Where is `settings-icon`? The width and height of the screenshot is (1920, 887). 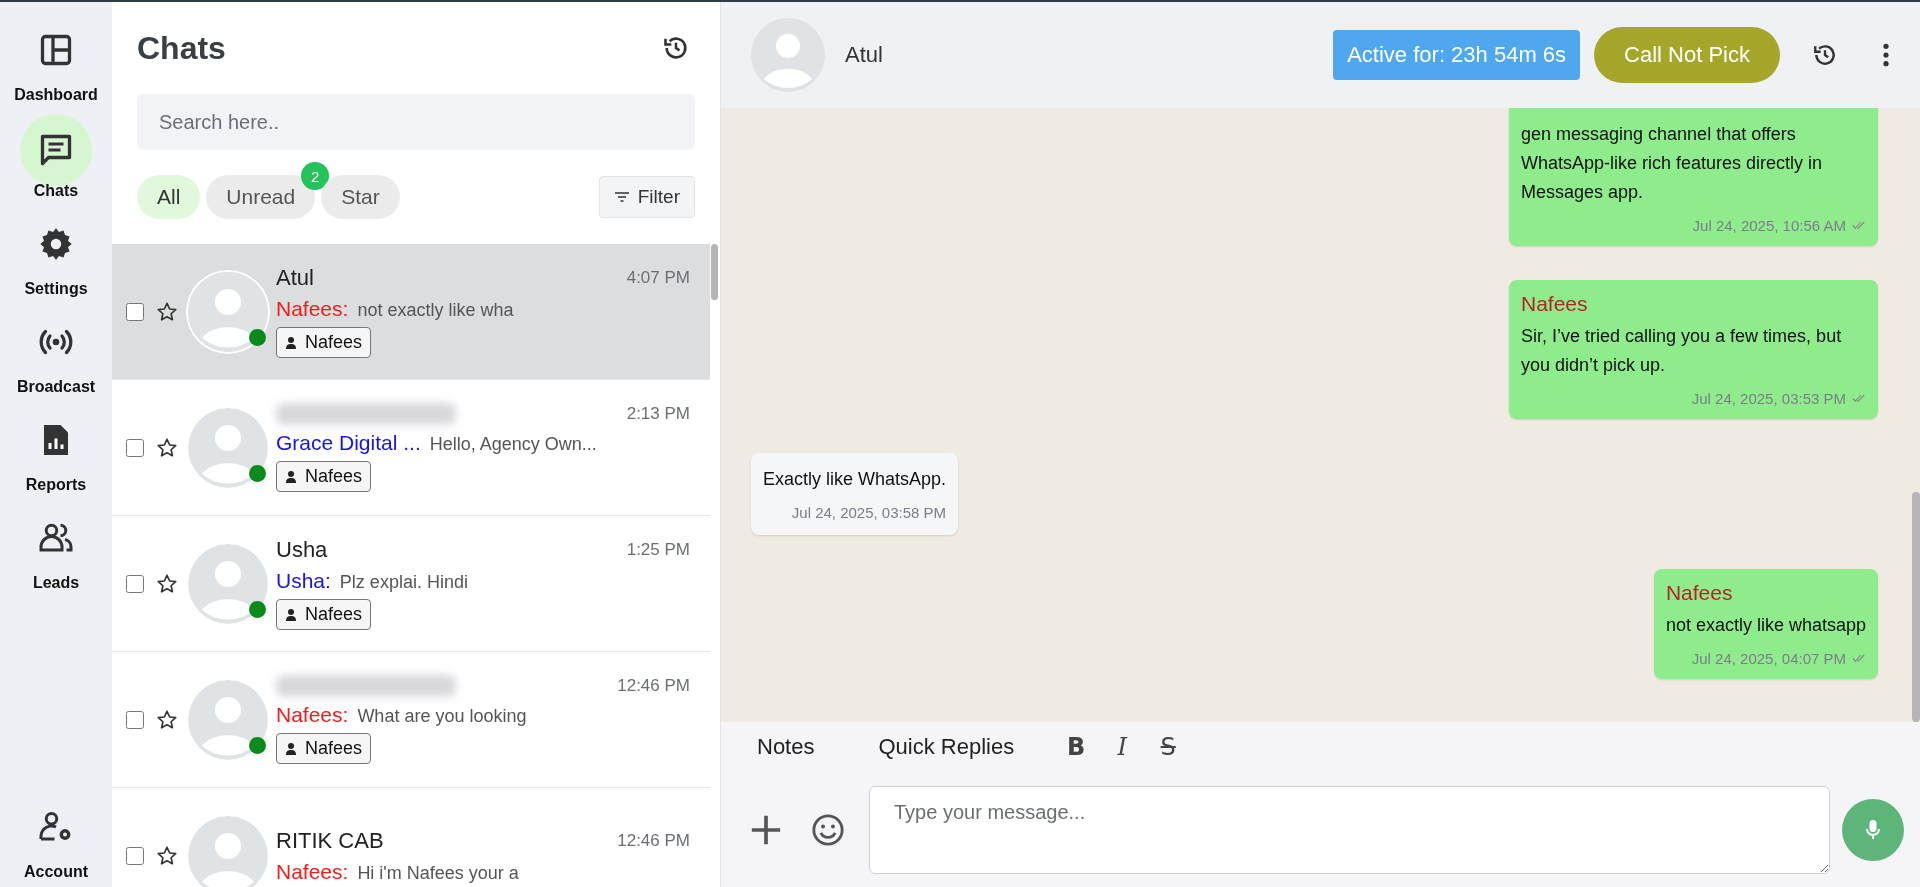
settings-icon is located at coordinates (56, 244).